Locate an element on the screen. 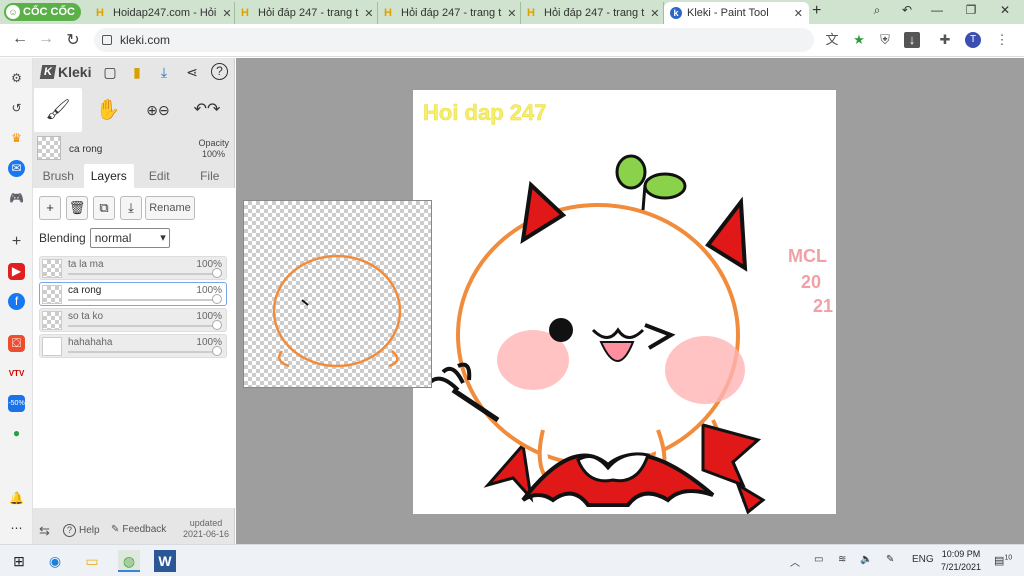 Image resolution: width=1024 pixels, height=576 pixels. battery-icon: ▭ is located at coordinates (818, 559).